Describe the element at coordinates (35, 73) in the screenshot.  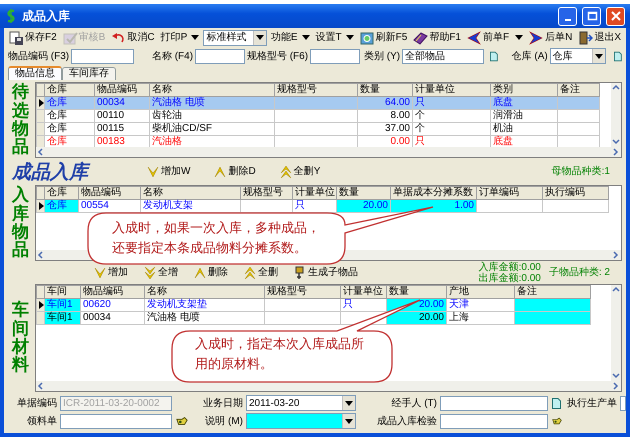
I see `tab: 物品信息` at that location.